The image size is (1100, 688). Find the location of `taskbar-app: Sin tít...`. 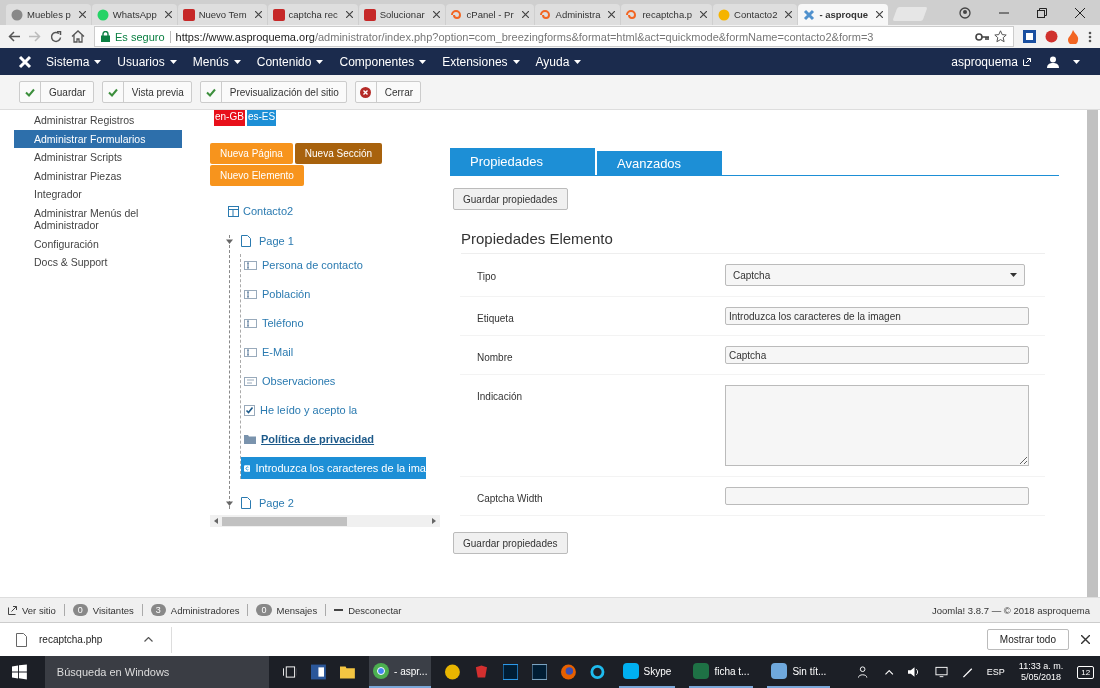

taskbar-app: Sin tít... is located at coordinates (799, 672).